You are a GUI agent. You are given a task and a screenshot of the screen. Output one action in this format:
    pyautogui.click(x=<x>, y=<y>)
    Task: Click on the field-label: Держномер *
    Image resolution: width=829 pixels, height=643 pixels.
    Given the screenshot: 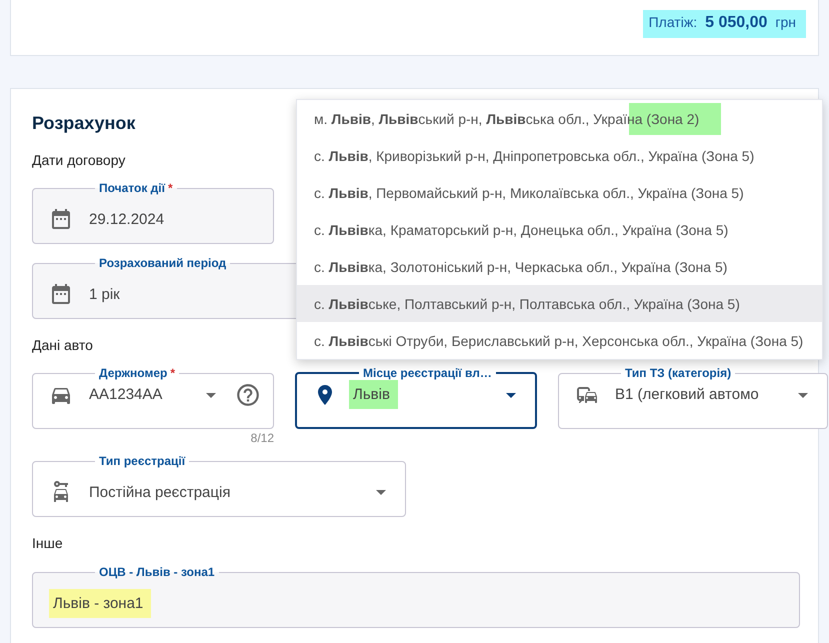 What is the action you would take?
    pyautogui.click(x=137, y=373)
    